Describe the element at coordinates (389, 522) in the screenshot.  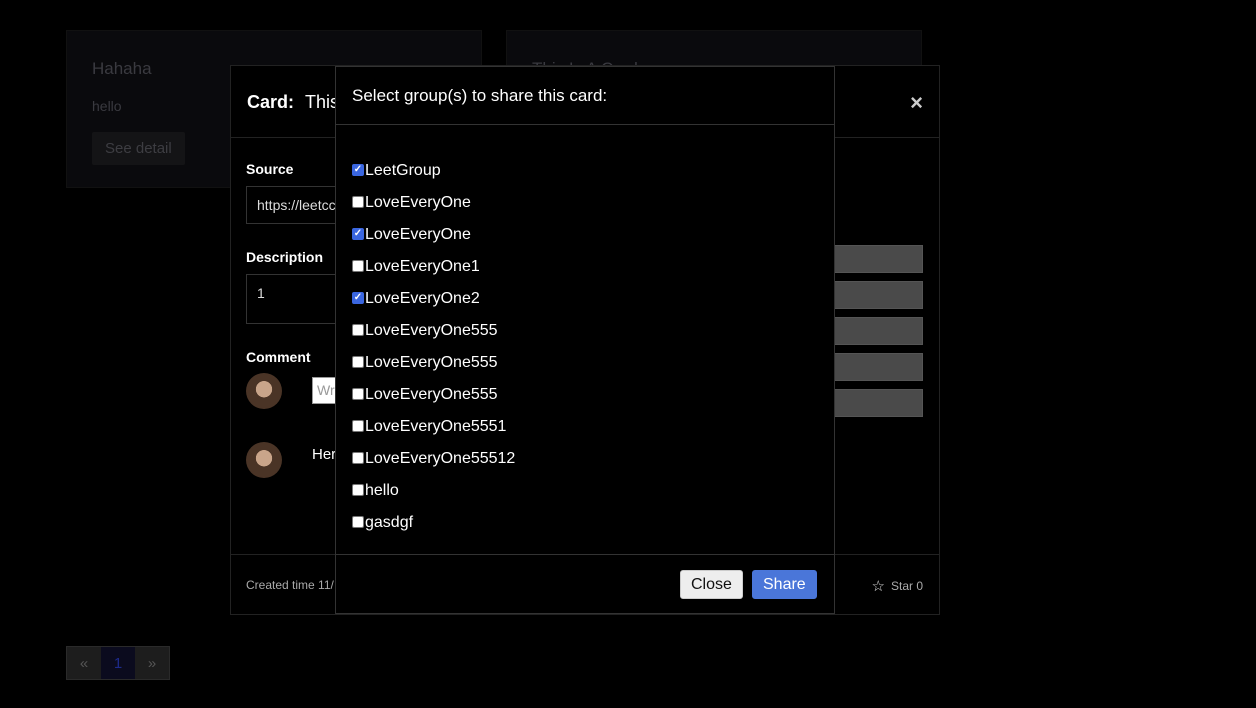
I see `group-label: gasdgf` at that location.